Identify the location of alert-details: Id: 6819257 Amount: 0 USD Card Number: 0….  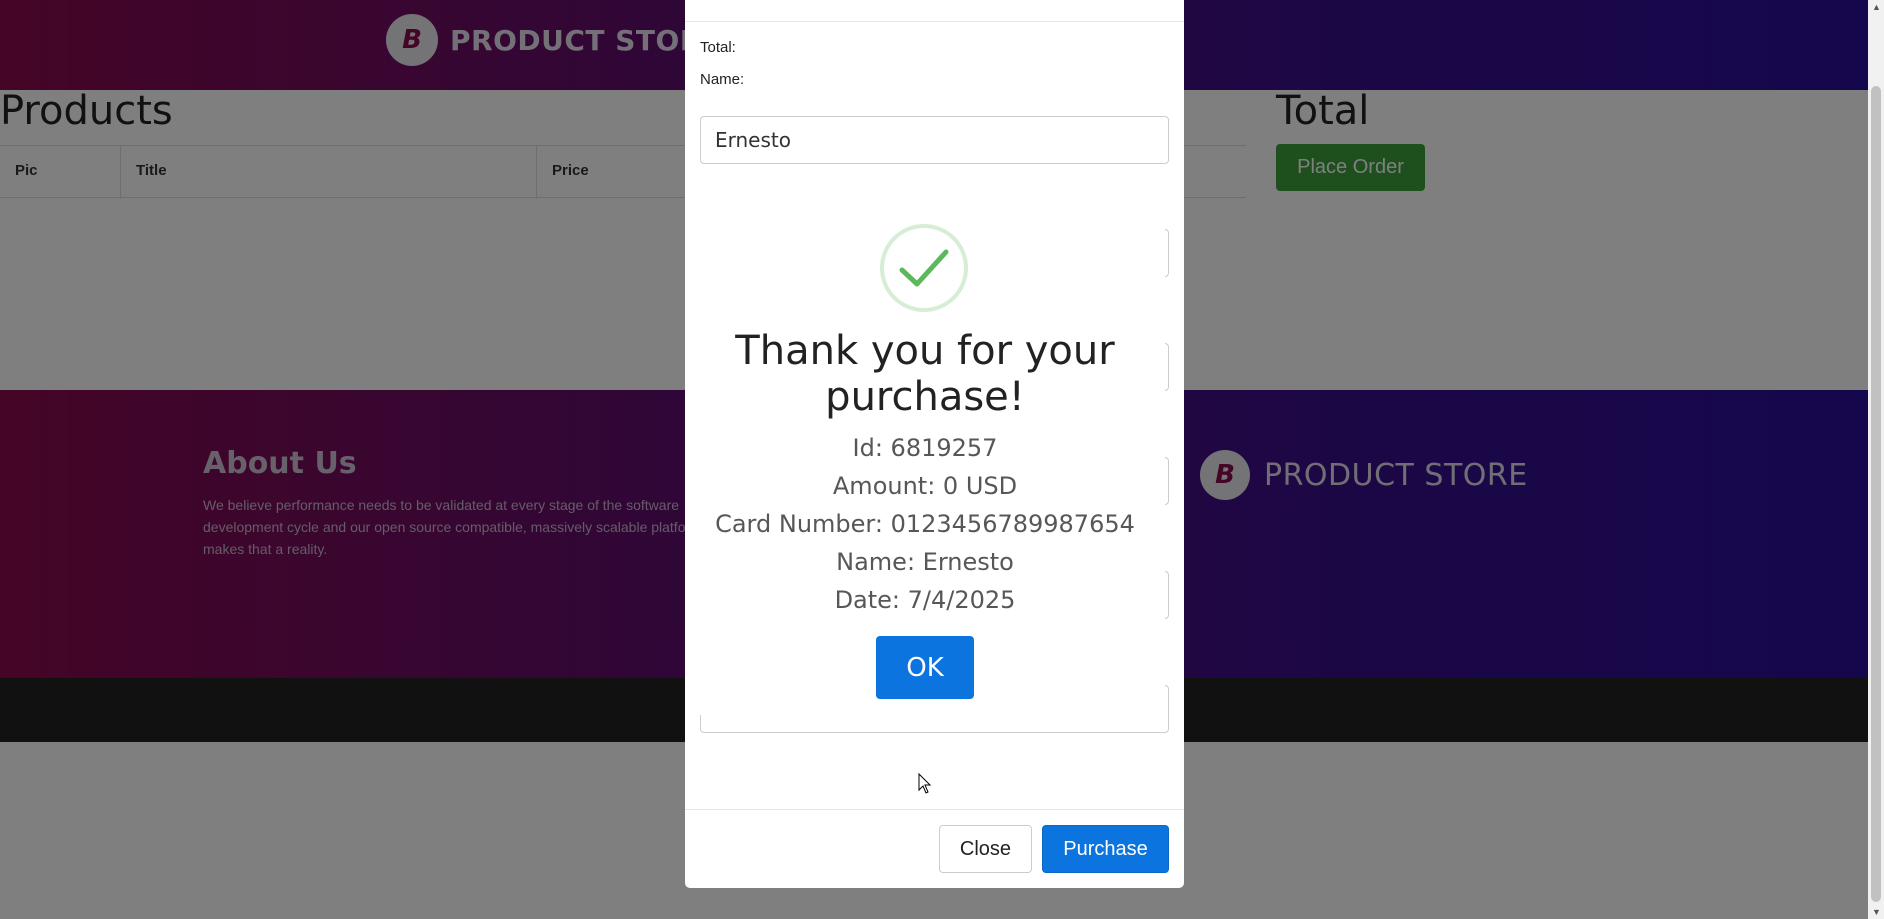
(925, 524).